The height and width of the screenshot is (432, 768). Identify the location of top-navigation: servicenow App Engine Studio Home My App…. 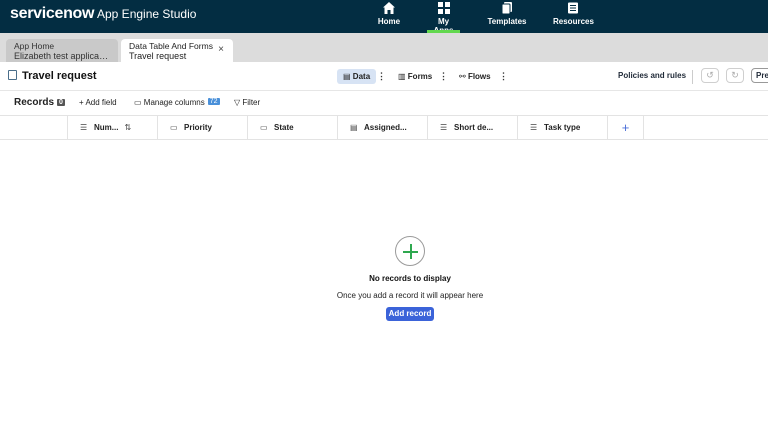
(384, 17).